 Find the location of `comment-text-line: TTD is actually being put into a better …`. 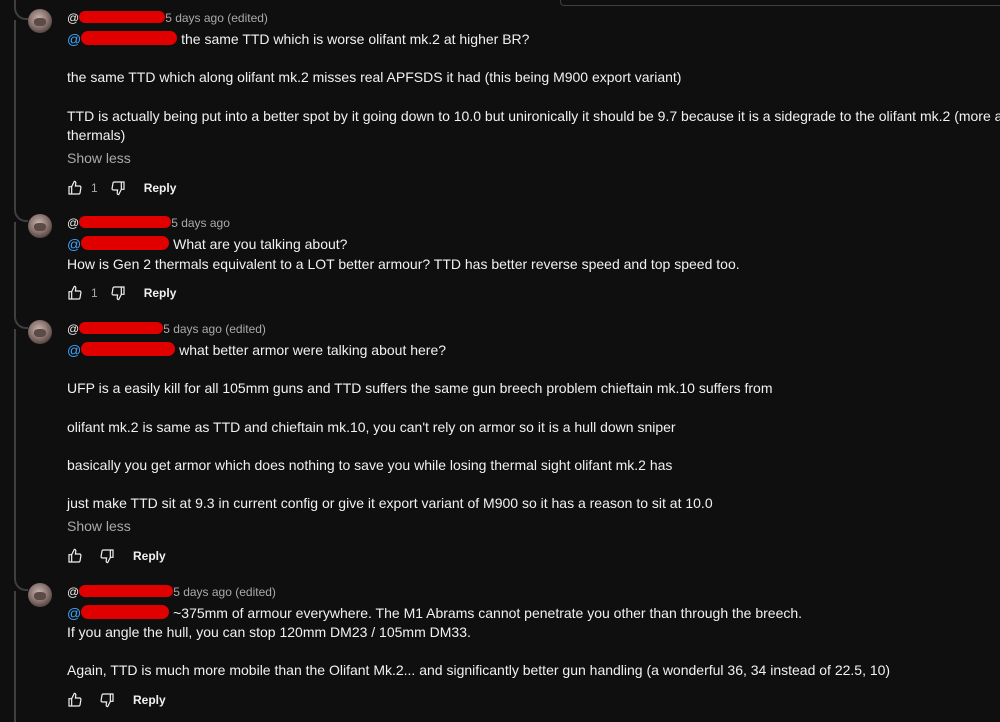

comment-text-line: TTD is actually being put into a better … is located at coordinates (533, 116).